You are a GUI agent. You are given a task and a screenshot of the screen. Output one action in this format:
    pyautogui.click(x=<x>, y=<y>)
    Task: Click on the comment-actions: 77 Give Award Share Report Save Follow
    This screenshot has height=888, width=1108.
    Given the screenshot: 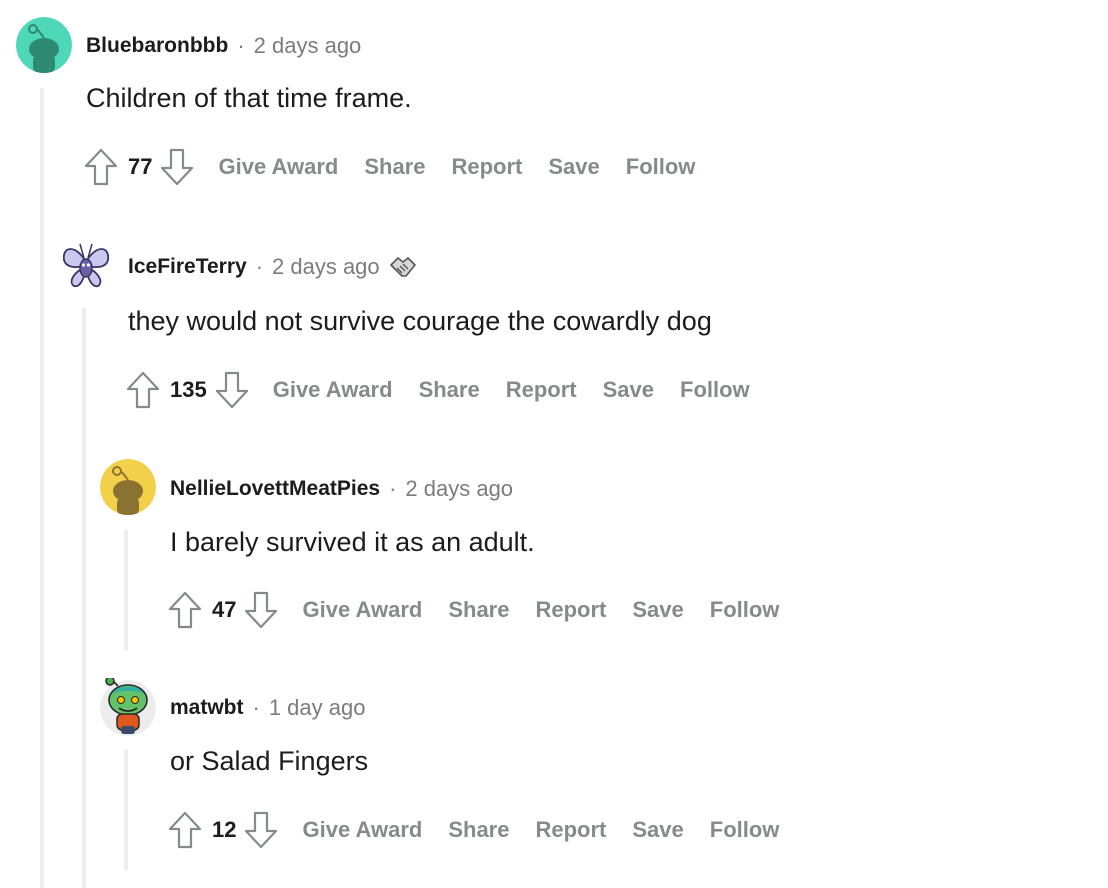 What is the action you would take?
    pyautogui.click(x=388, y=167)
    